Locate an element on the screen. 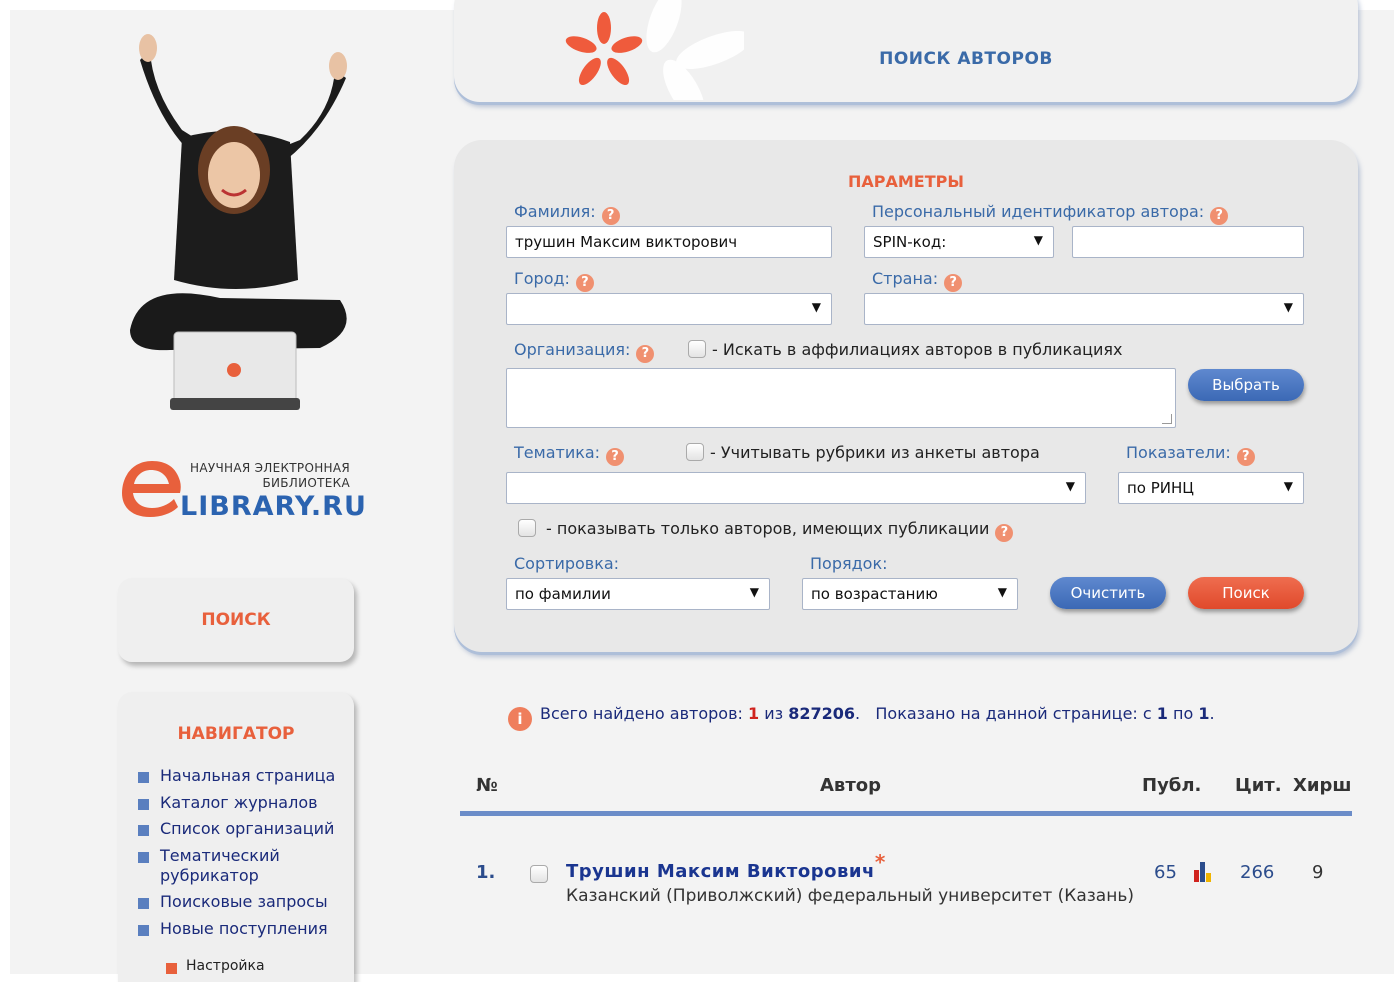  indicators-label: Показатели:? is located at coordinates (1190, 454).